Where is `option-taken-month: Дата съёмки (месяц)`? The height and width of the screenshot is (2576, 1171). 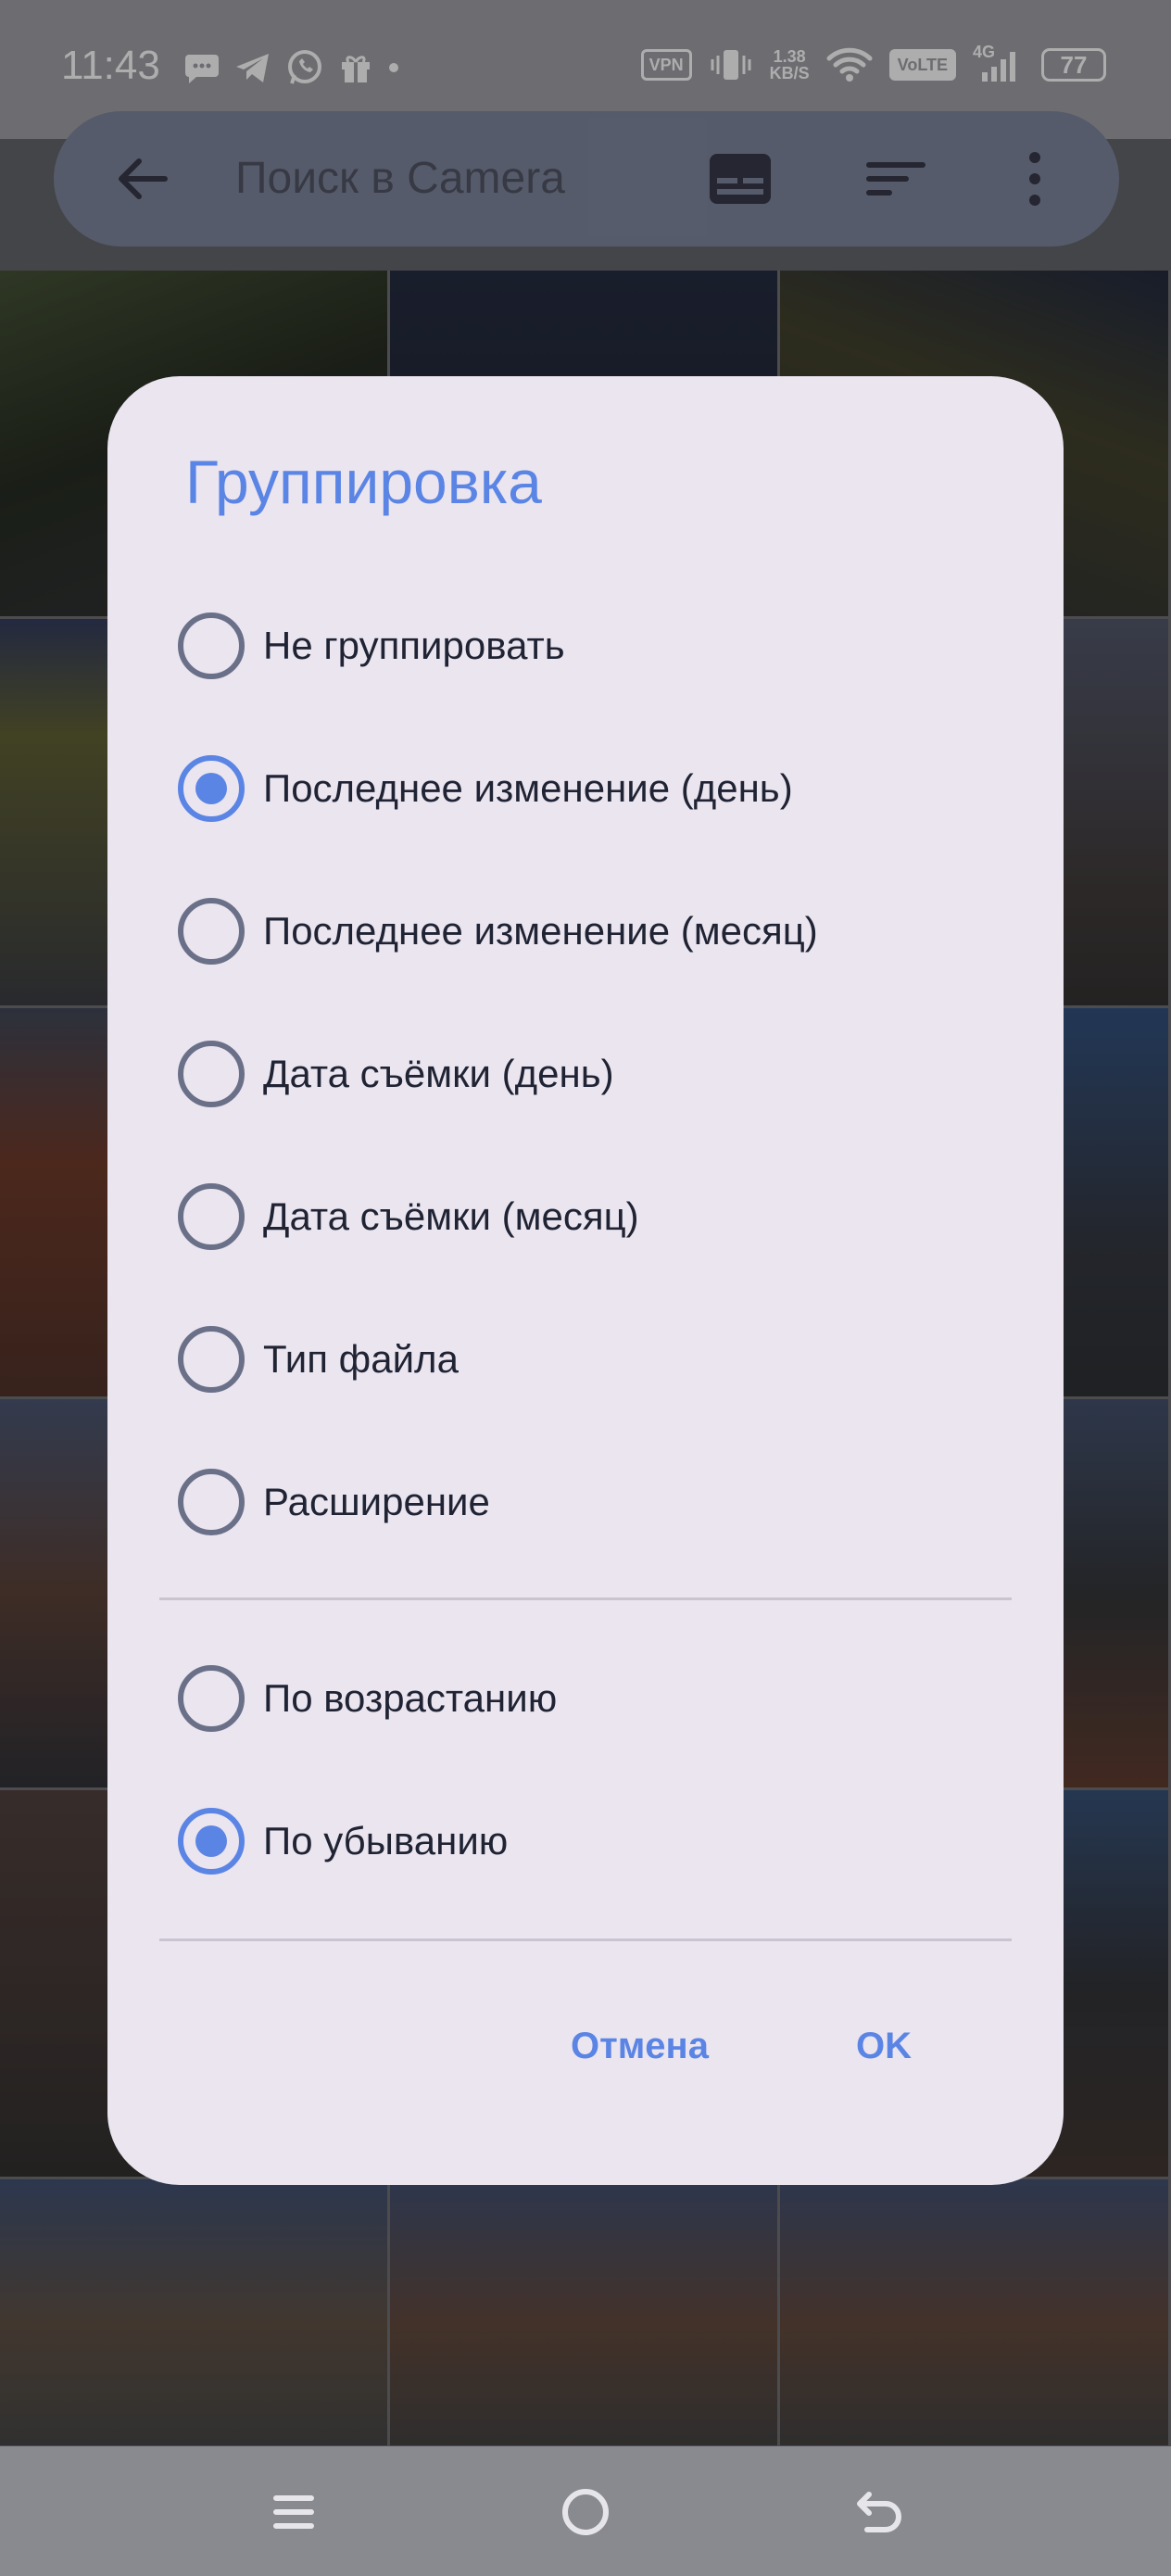
option-taken-month: Дата съёмки (месяц) is located at coordinates (585, 1217).